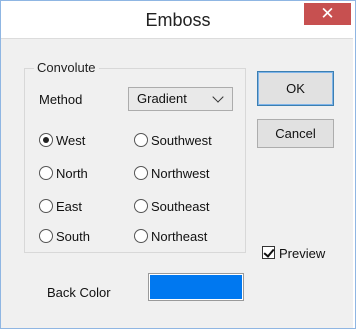 The width and height of the screenshot is (356, 329). I want to click on radio-label: Southwest, so click(181, 140).